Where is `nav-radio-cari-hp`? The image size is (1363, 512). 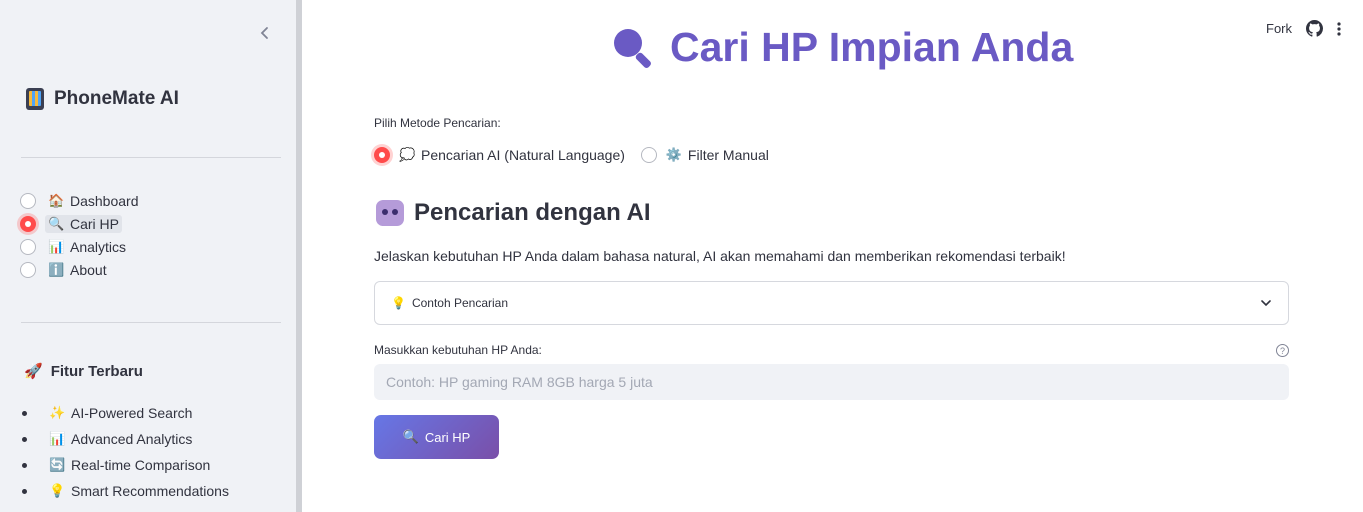 nav-radio-cari-hp is located at coordinates (28, 223).